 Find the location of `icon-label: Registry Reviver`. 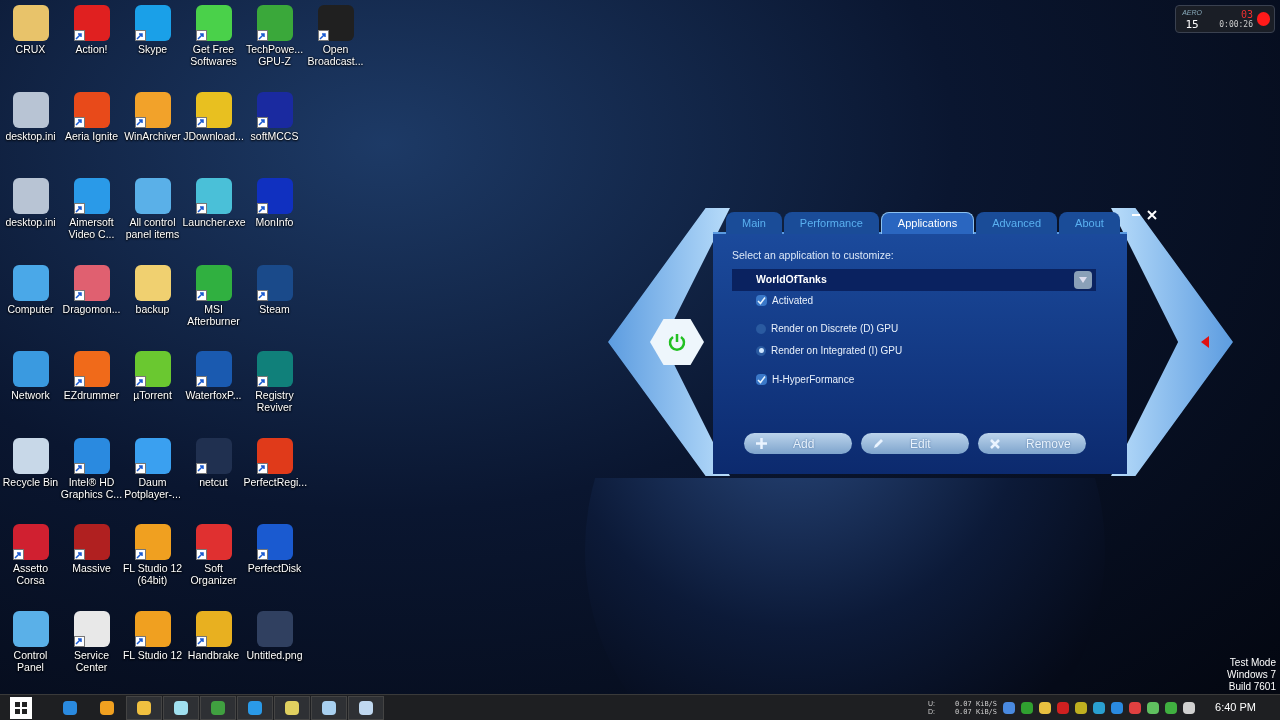

icon-label: Registry Reviver is located at coordinates (274, 401).